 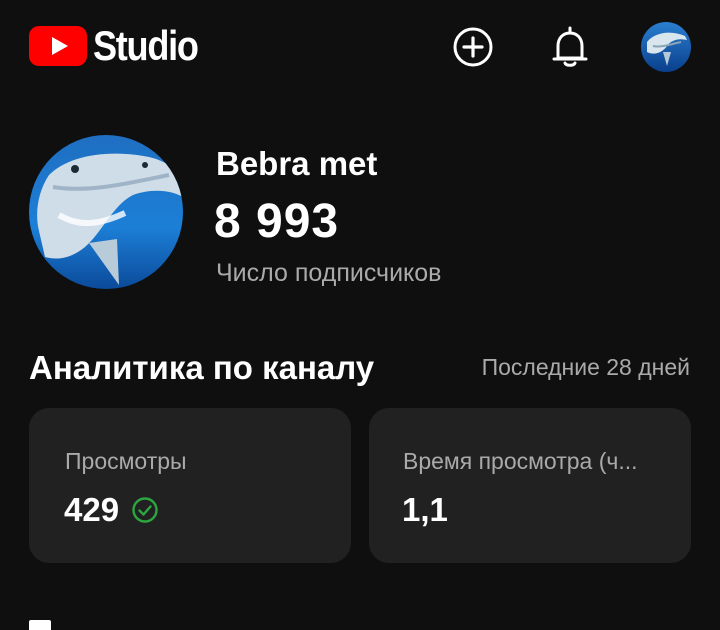 I want to click on views-card: Просмотры 429, so click(x=190, y=485).